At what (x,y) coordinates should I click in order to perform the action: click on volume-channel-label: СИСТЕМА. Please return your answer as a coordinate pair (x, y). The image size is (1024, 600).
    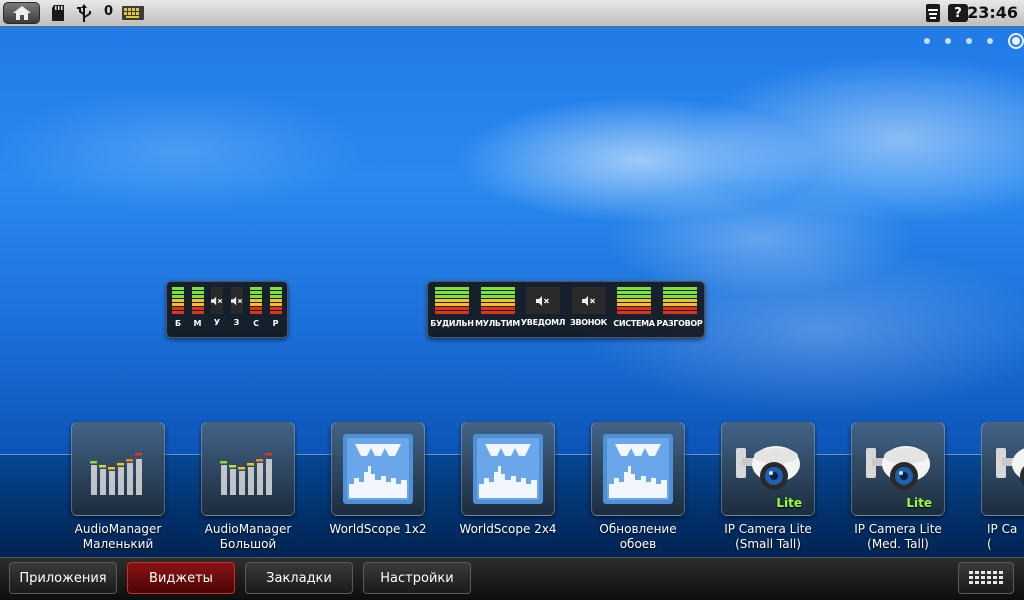
    Looking at the image, I should click on (634, 323).